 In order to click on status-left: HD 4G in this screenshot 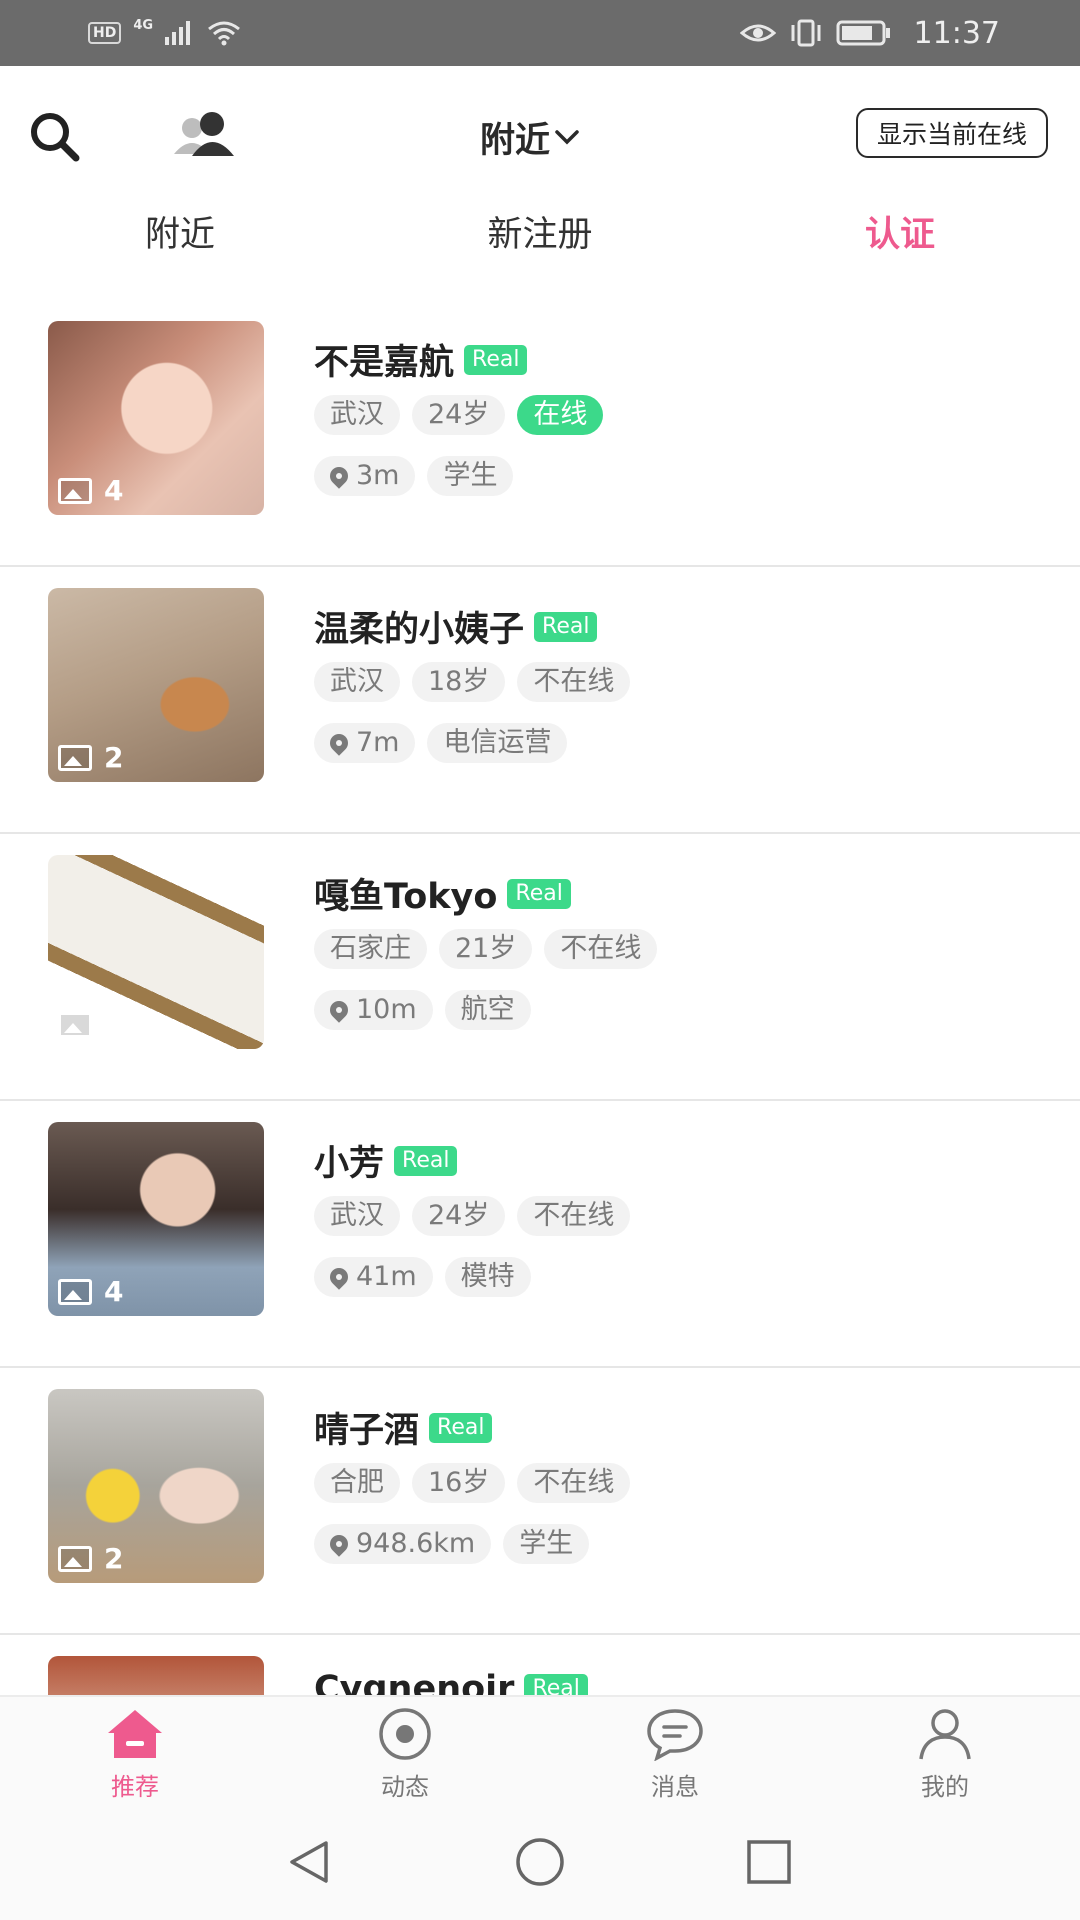, I will do `click(164, 31)`.